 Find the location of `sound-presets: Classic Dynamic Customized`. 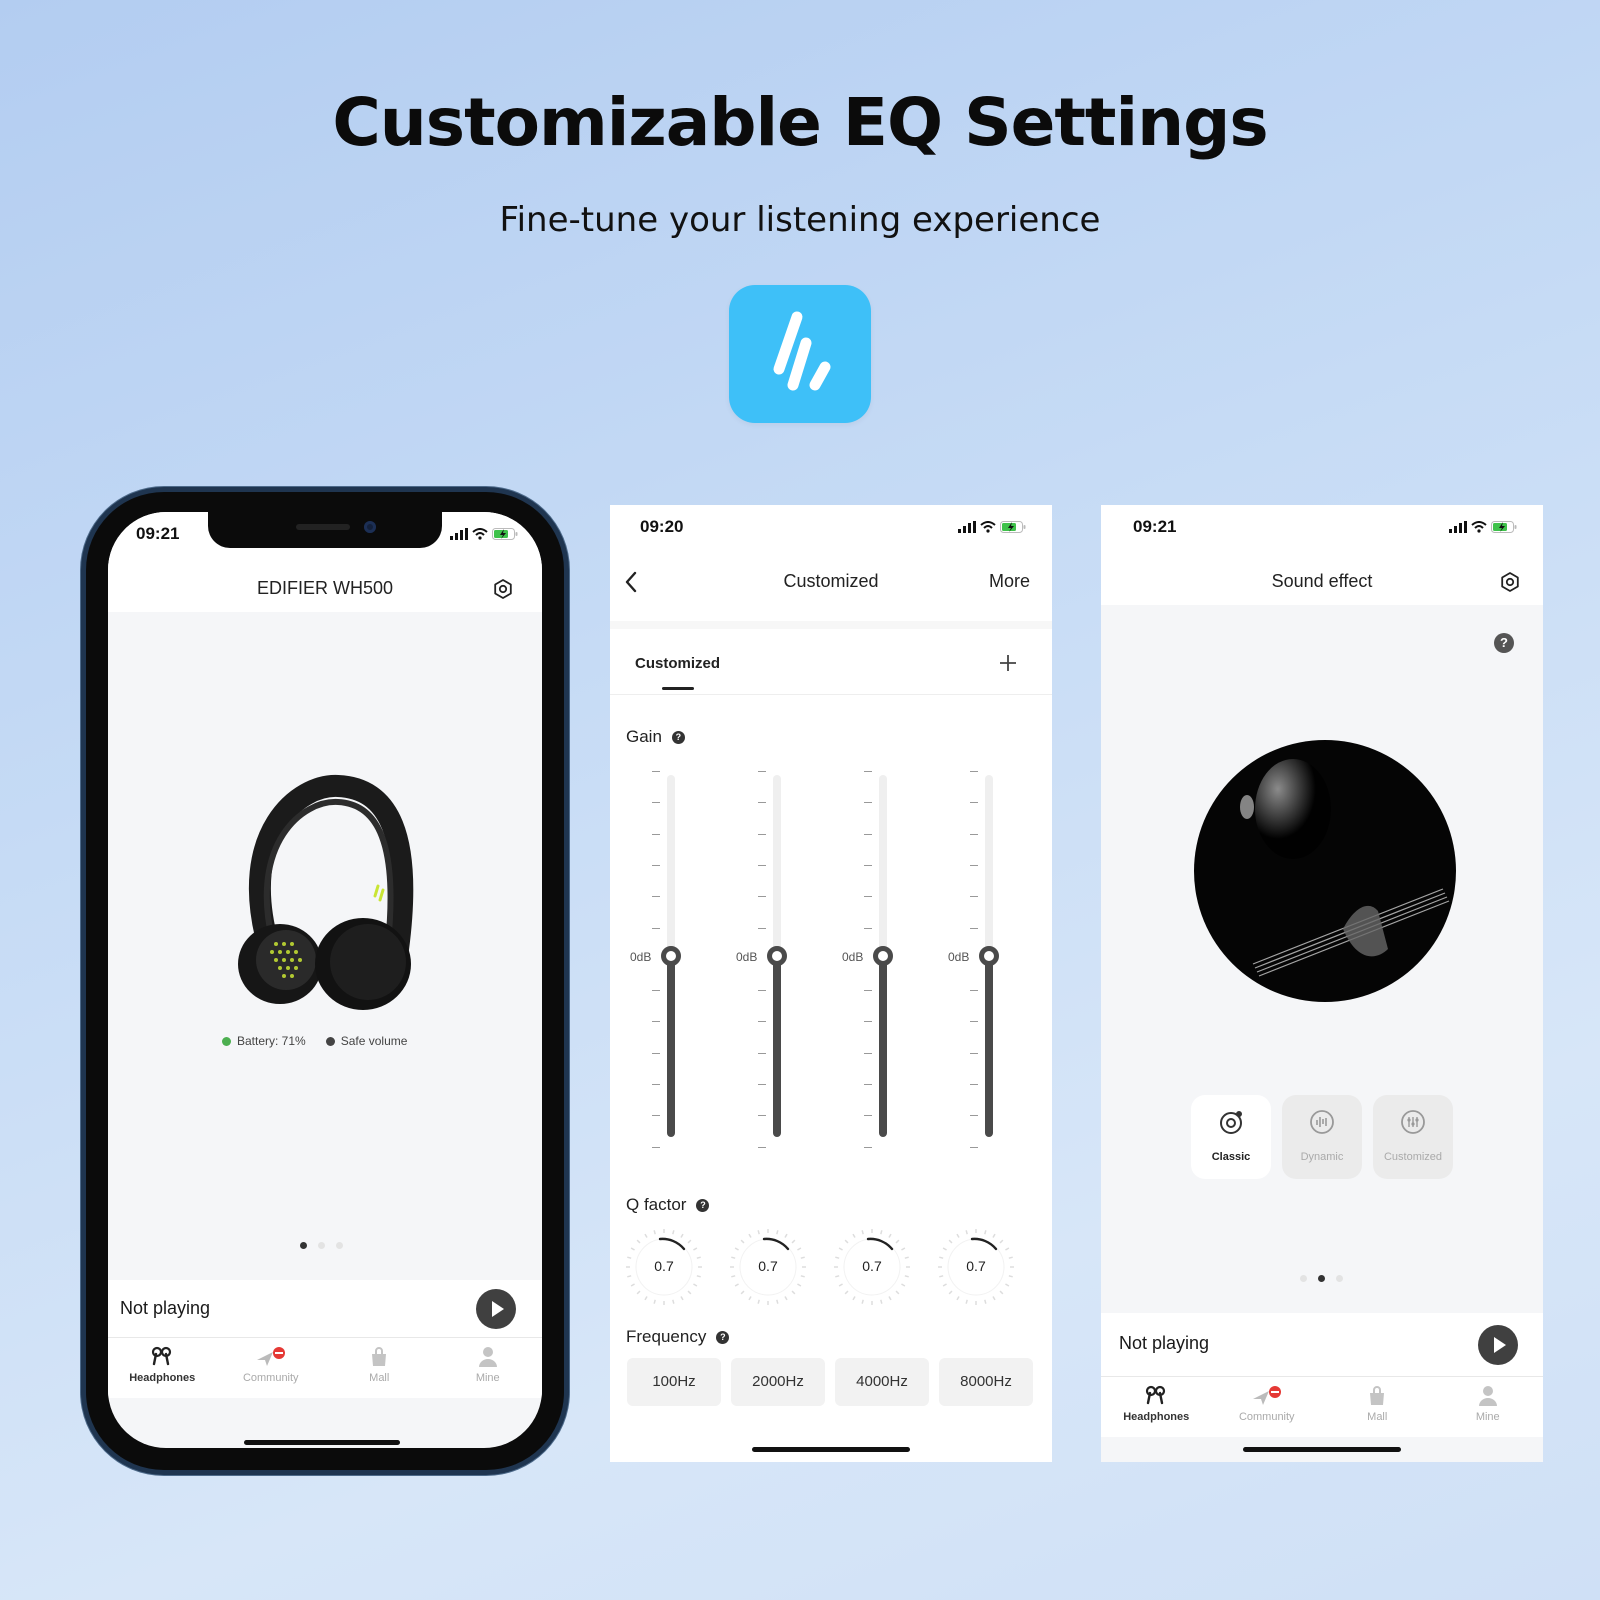

sound-presets: Classic Dynamic Customized is located at coordinates (1323, 1137).